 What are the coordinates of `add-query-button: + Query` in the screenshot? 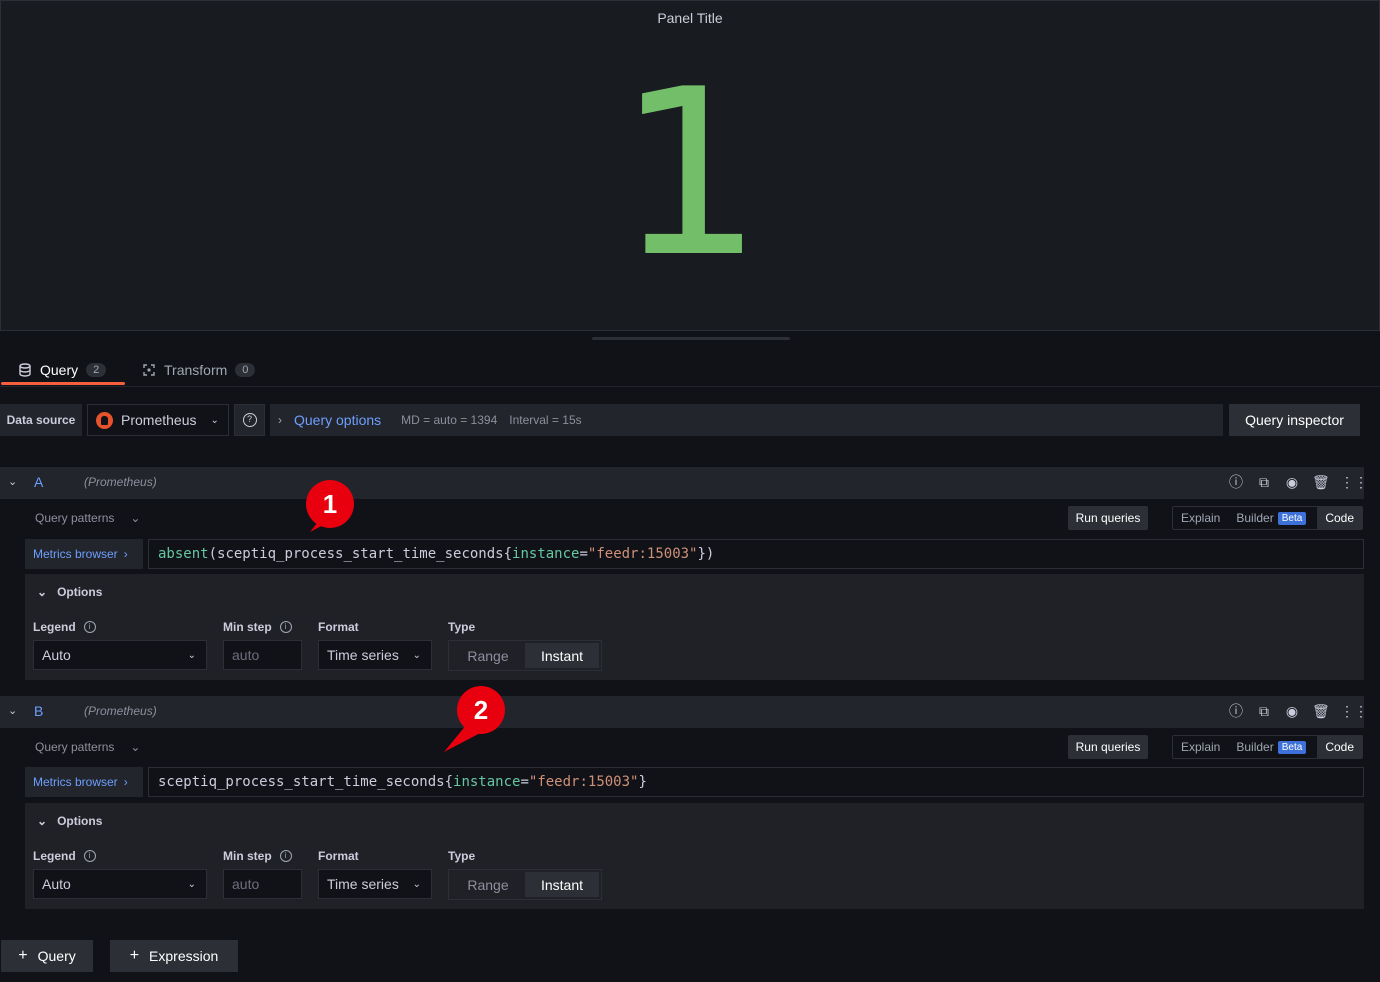 It's located at (47, 956).